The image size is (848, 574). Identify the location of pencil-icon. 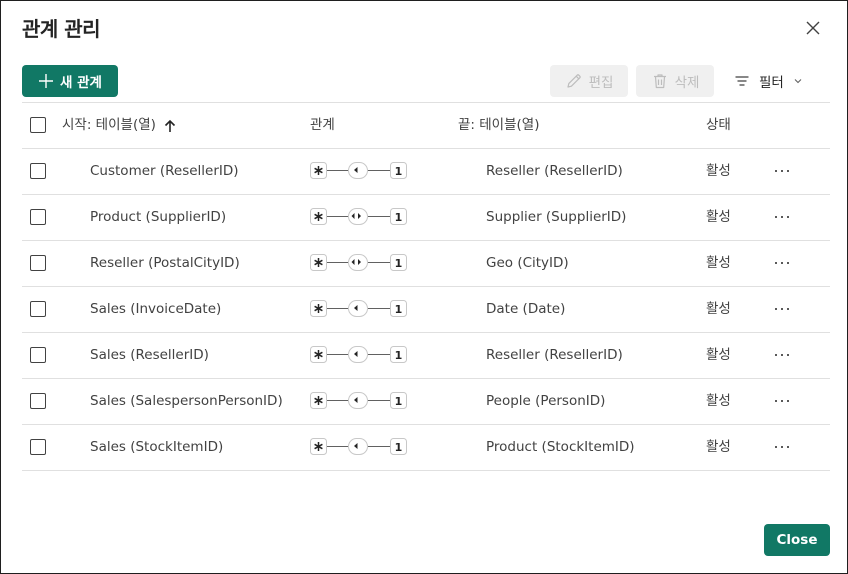
(573, 81).